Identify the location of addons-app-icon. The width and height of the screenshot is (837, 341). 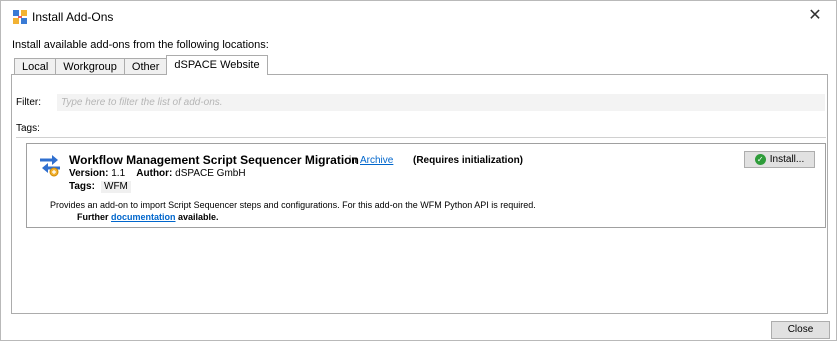
(20, 17).